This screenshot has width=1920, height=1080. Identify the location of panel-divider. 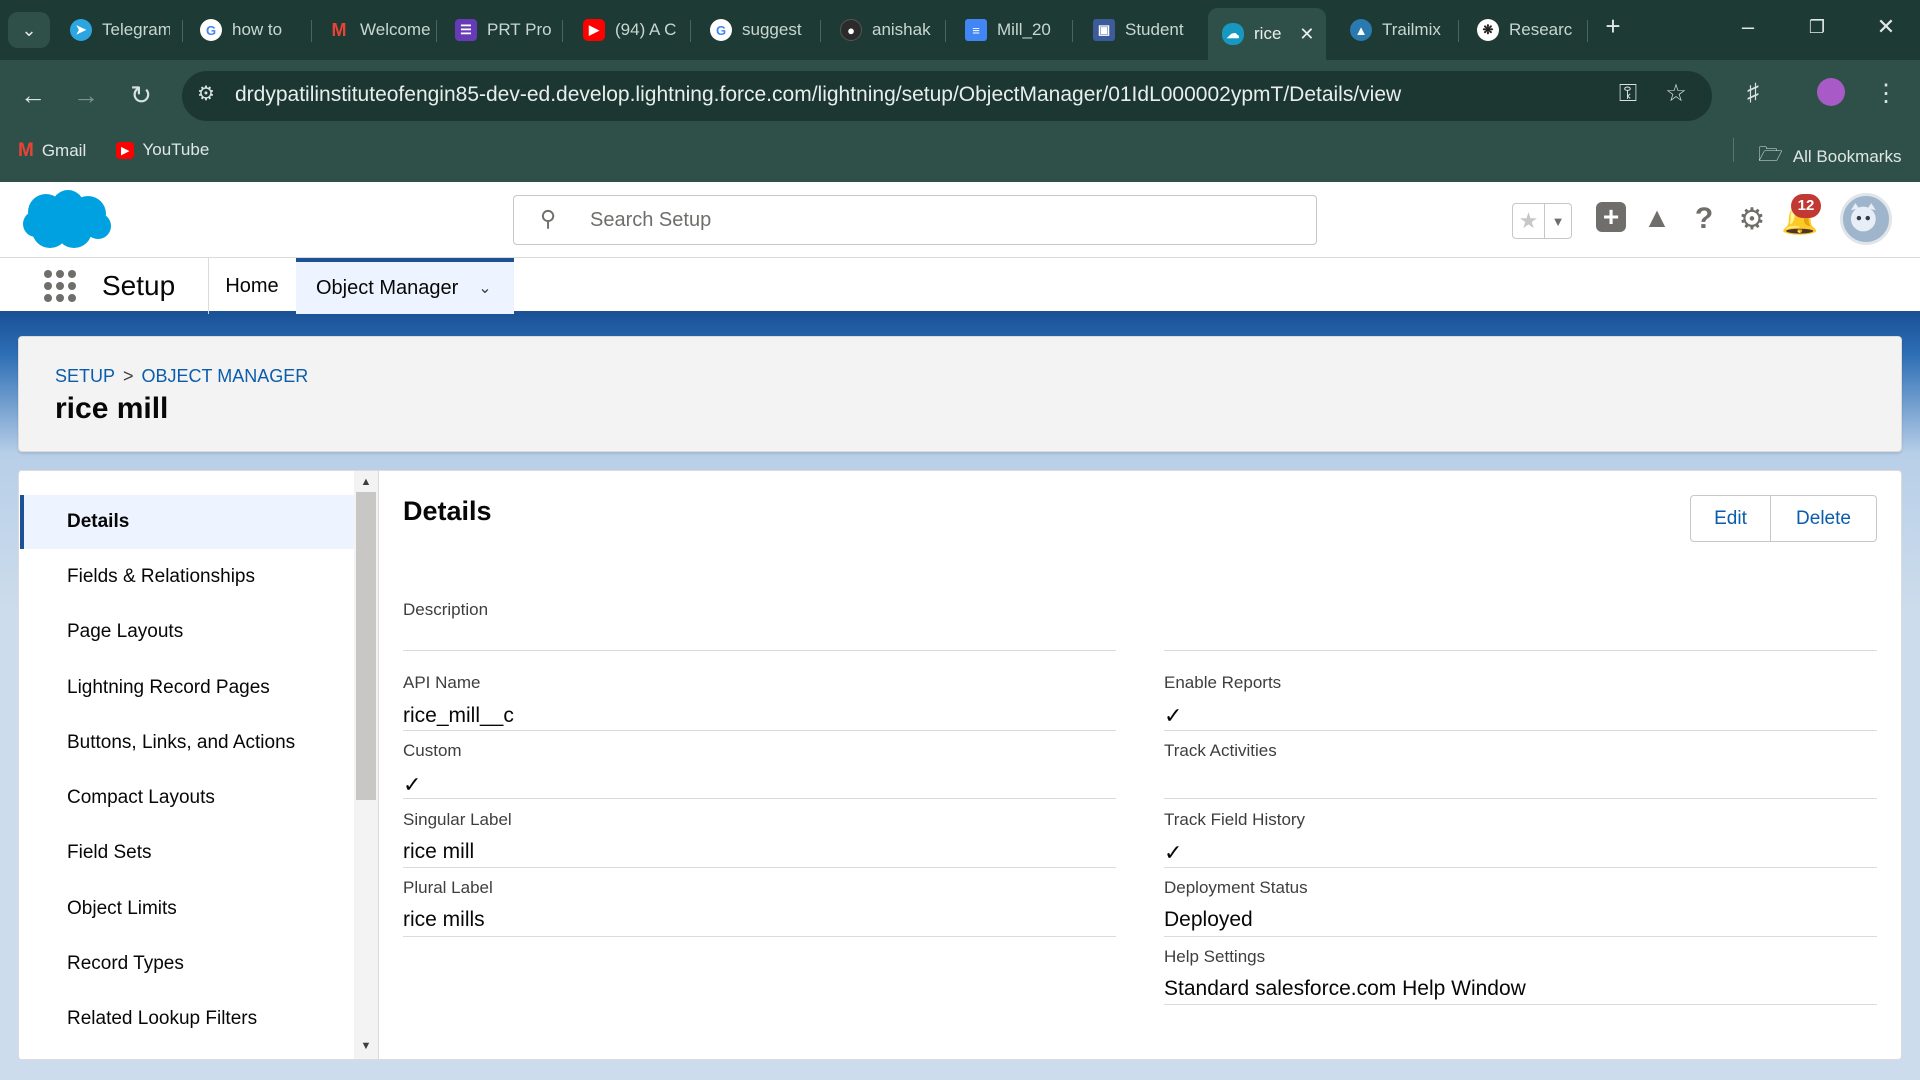
(378, 765).